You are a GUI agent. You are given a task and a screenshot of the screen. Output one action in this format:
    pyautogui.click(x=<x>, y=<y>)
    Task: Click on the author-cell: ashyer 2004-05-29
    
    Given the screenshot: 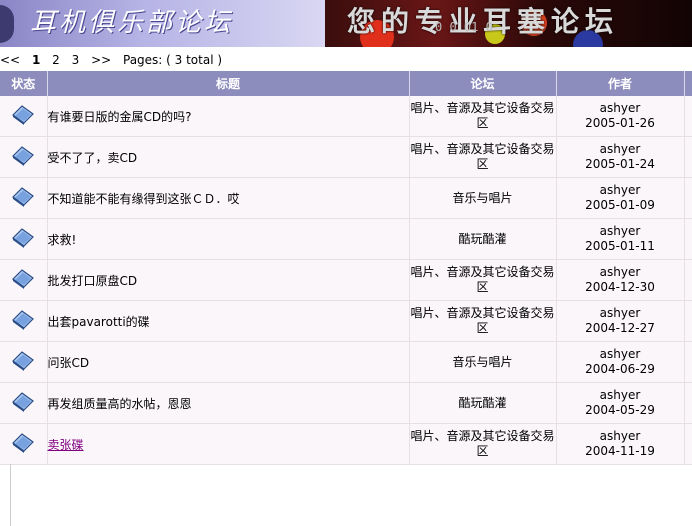 What is the action you would take?
    pyautogui.click(x=620, y=403)
    